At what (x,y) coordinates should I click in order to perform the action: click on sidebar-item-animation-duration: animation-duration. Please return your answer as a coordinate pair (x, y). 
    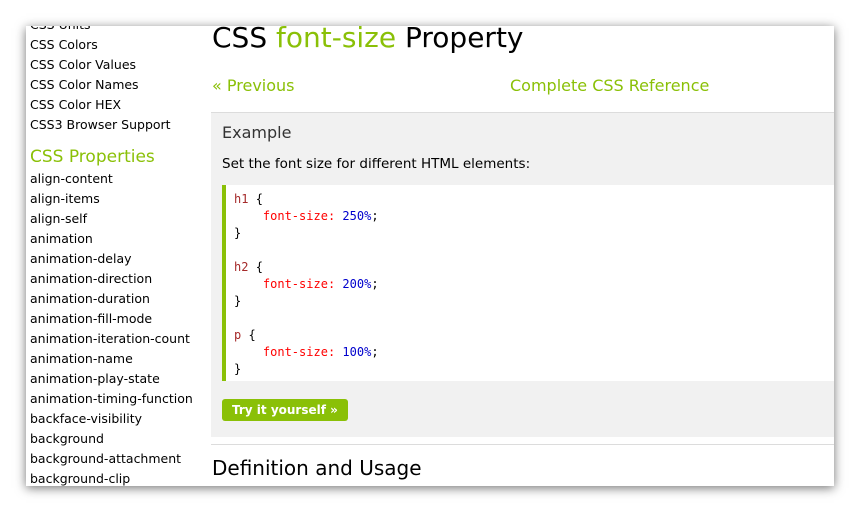
    Looking at the image, I should click on (116, 299).